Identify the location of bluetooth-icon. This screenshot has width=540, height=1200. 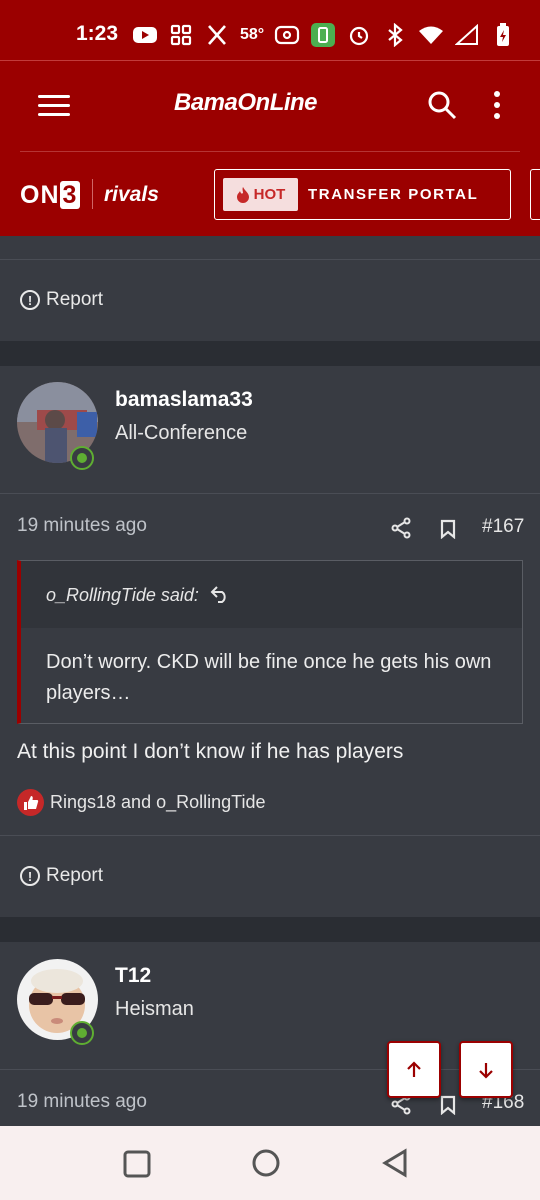
(395, 35).